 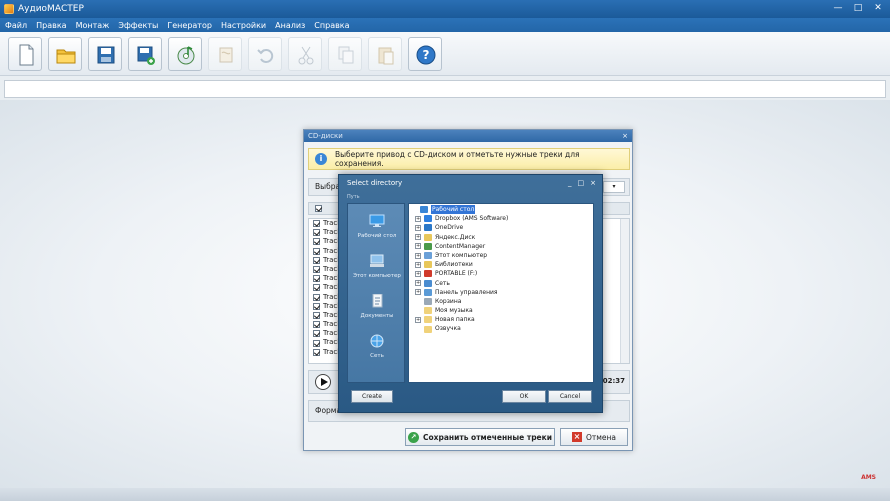 What do you see at coordinates (501, 227) in the screenshot?
I see `tree-item: + OneDrive` at bounding box center [501, 227].